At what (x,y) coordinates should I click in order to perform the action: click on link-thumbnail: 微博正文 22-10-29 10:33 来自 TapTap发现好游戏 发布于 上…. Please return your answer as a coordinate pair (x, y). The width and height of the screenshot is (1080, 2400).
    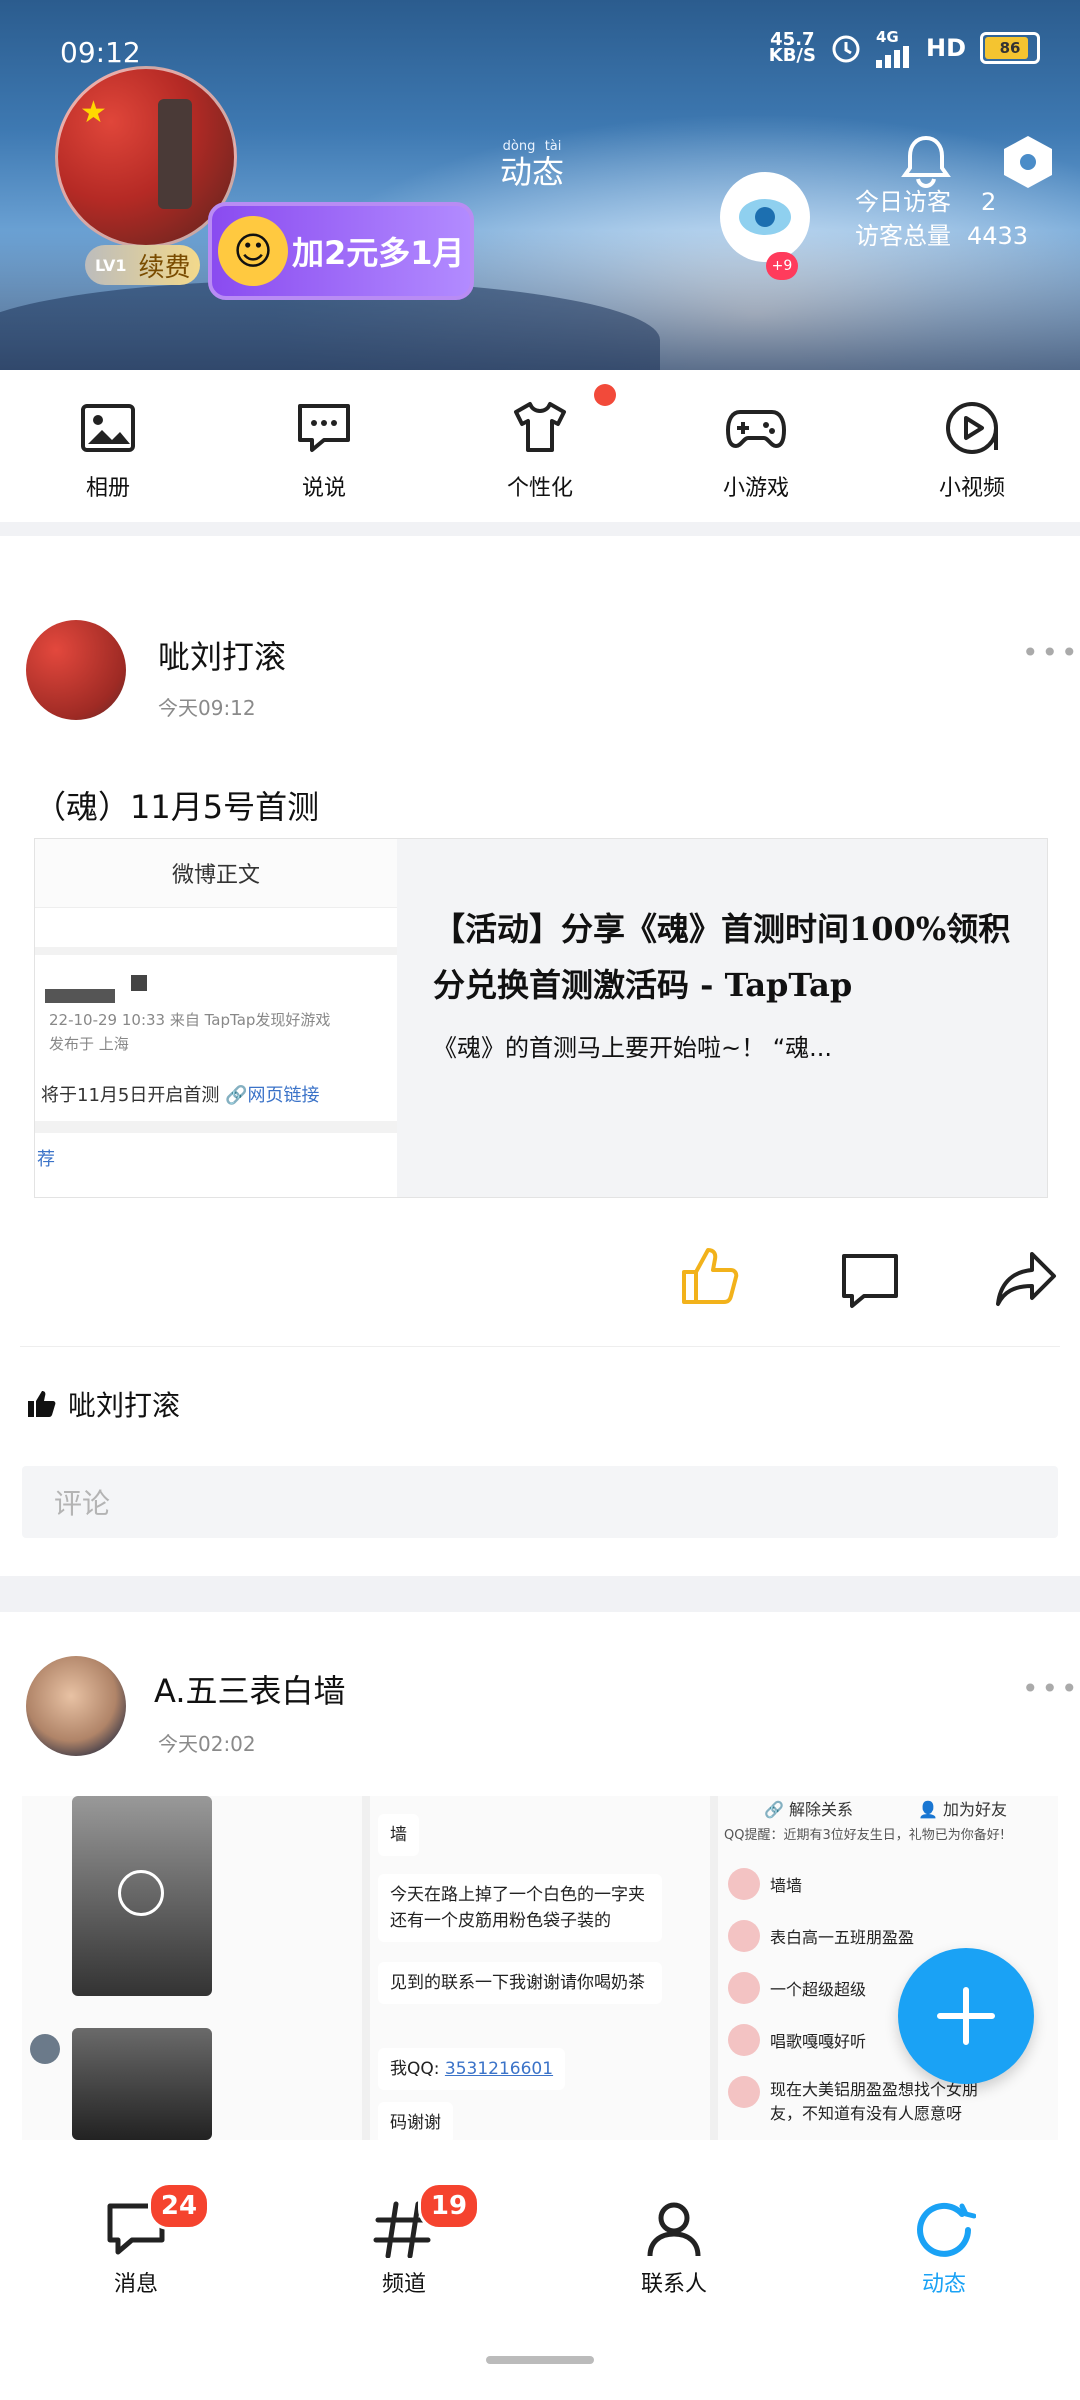
    Looking at the image, I should click on (216, 1018).